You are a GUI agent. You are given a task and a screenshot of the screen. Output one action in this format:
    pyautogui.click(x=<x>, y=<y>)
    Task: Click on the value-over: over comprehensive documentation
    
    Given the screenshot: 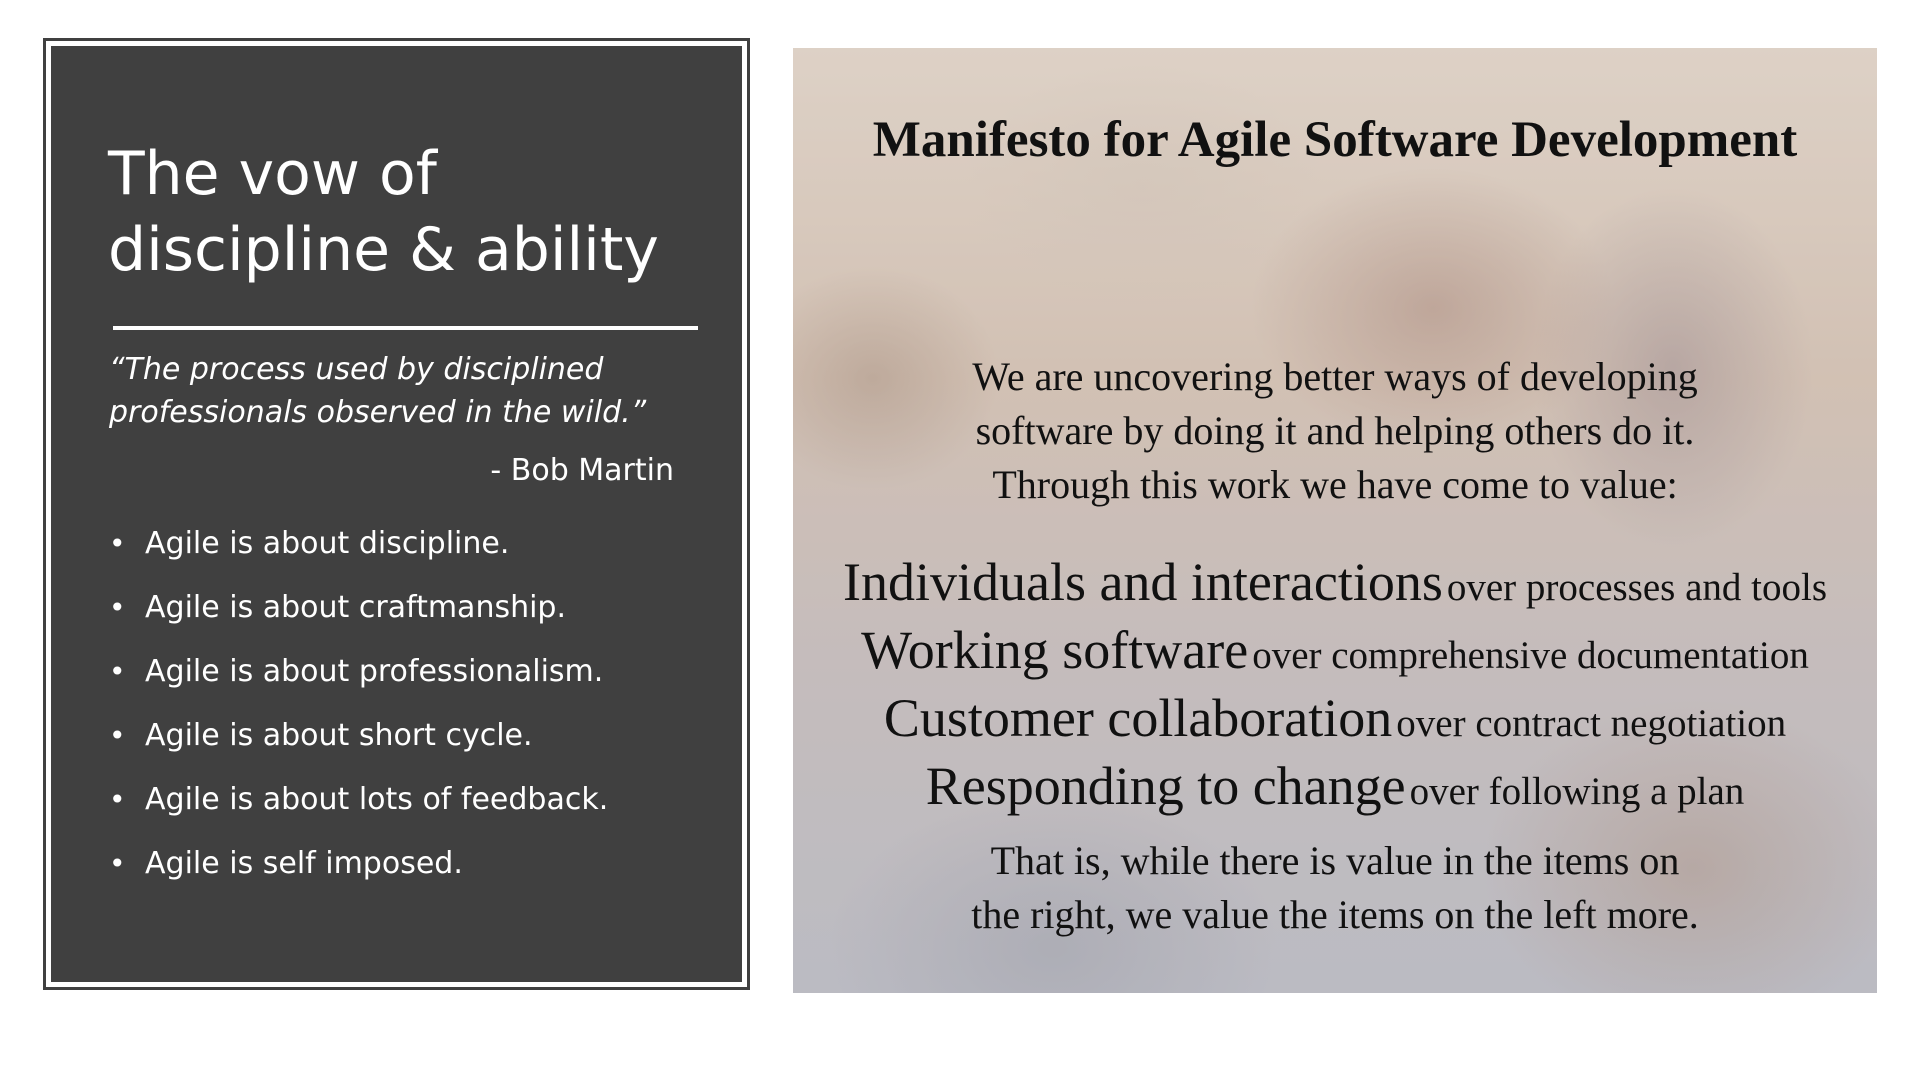 What is the action you would take?
    pyautogui.click(x=1530, y=655)
    